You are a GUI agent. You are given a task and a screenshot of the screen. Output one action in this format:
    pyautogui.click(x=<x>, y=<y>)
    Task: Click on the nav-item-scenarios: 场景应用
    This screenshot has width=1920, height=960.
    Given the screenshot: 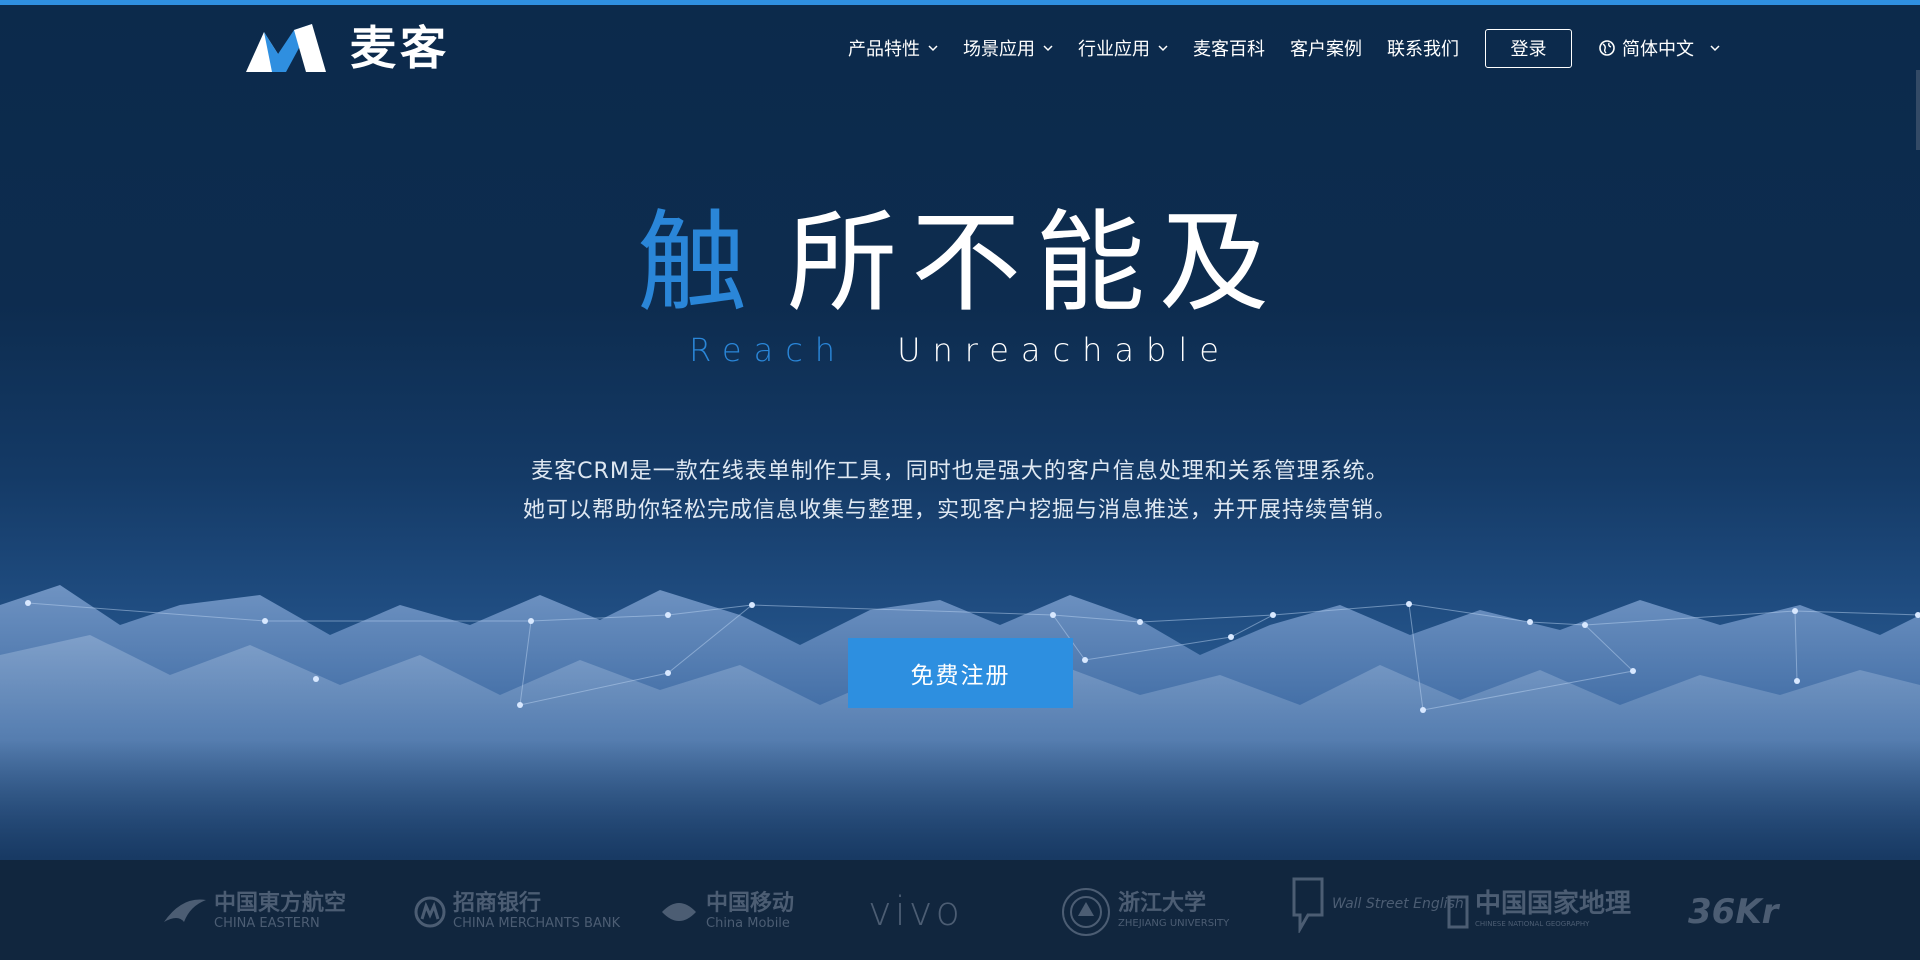 What is the action you would take?
    pyautogui.click(x=1008, y=48)
    